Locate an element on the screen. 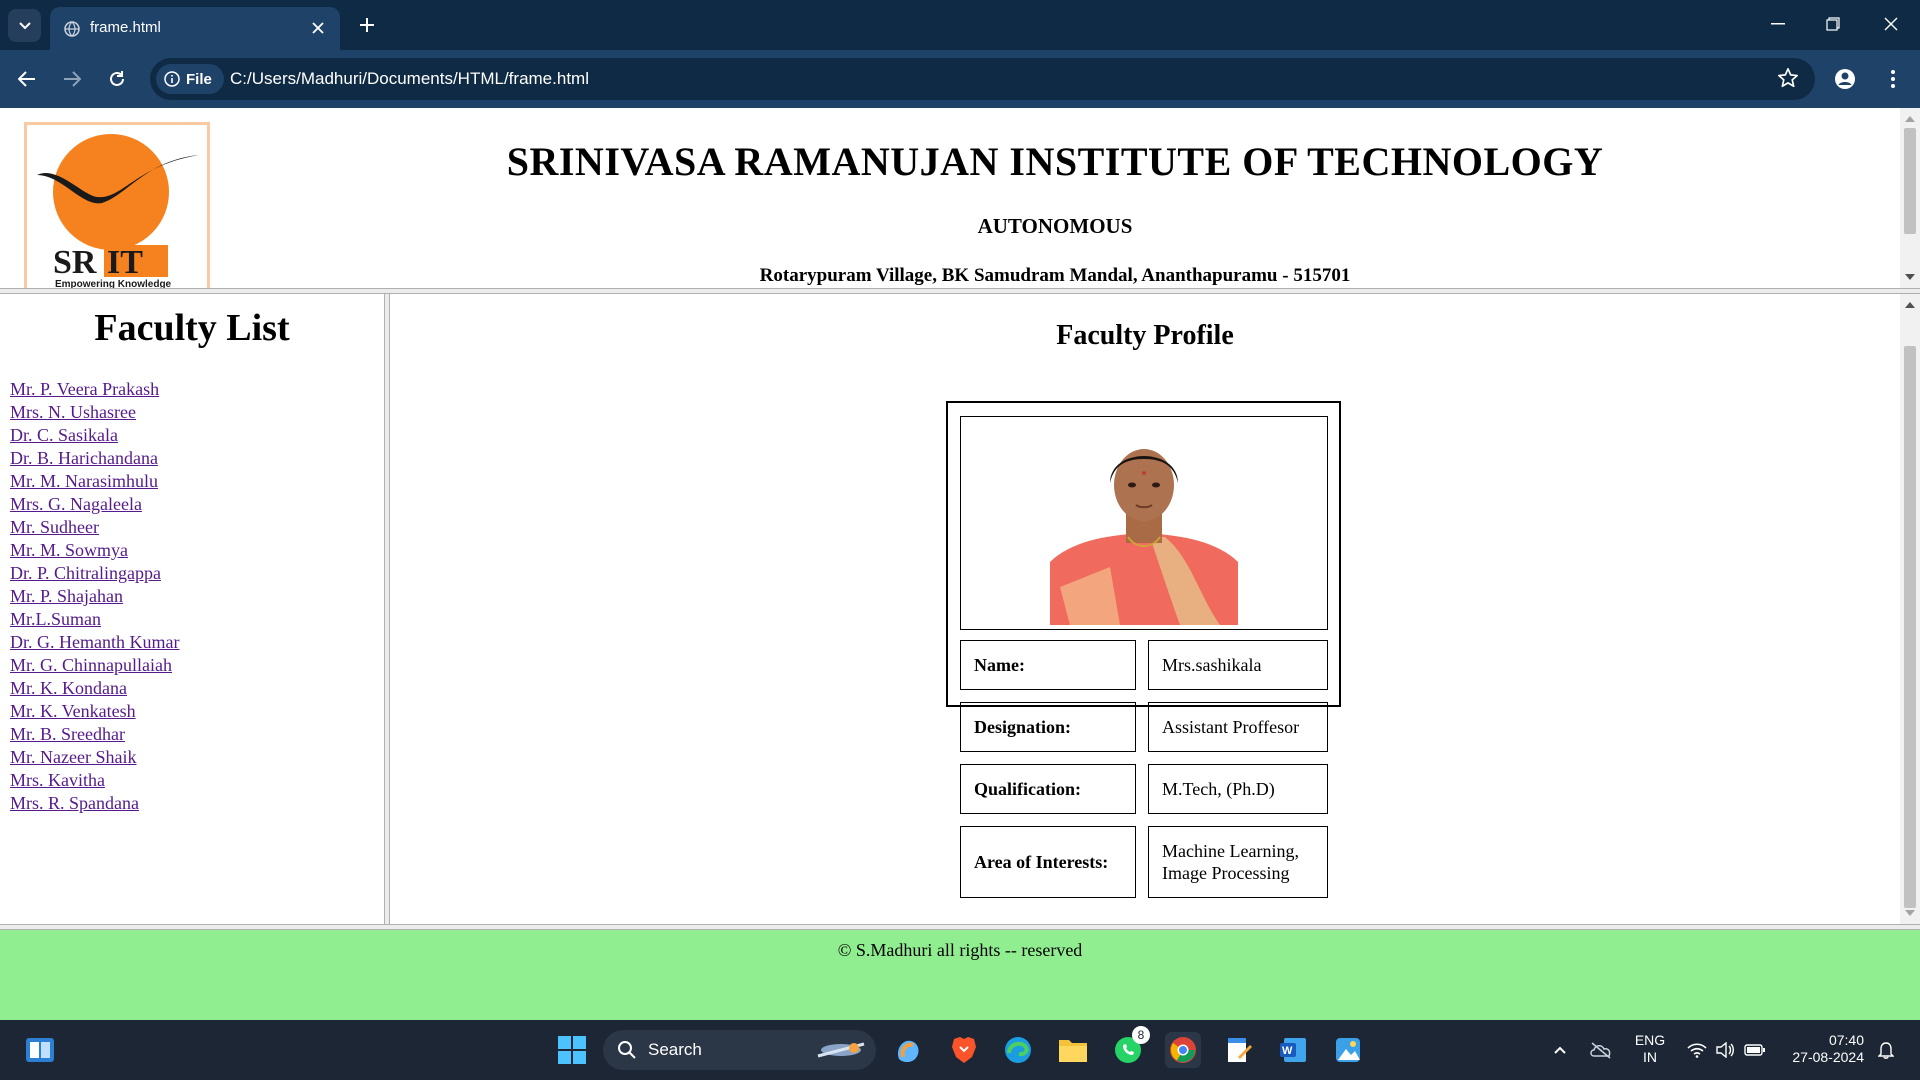 This screenshot has height=1080, width=1920. start-button is located at coordinates (572, 1050).